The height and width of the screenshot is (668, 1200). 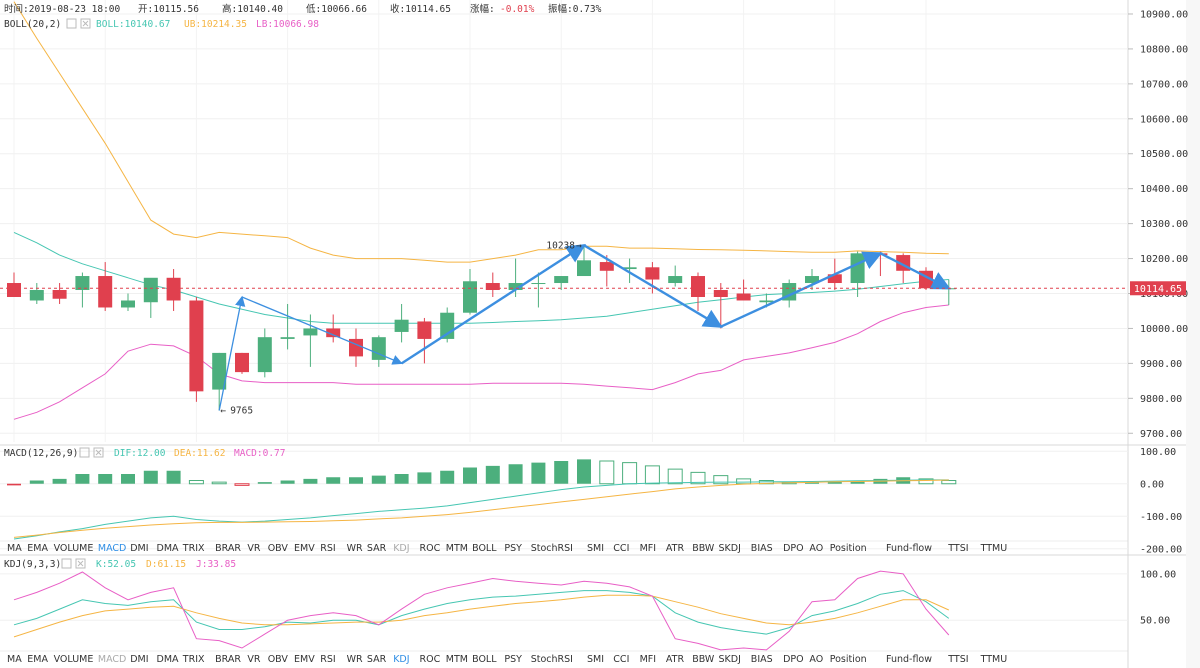 What do you see at coordinates (71, 23) in the screenshot?
I see `boll-settings-icon` at bounding box center [71, 23].